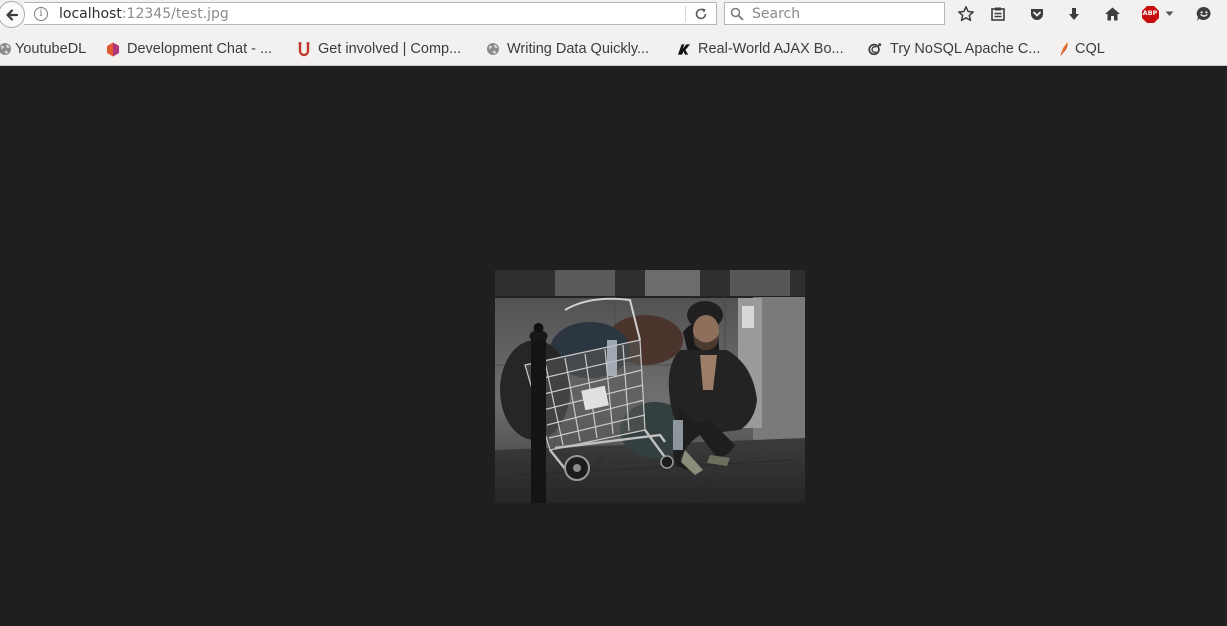 Image resolution: width=1227 pixels, height=626 pixels. I want to click on download-icon, so click(1074, 14).